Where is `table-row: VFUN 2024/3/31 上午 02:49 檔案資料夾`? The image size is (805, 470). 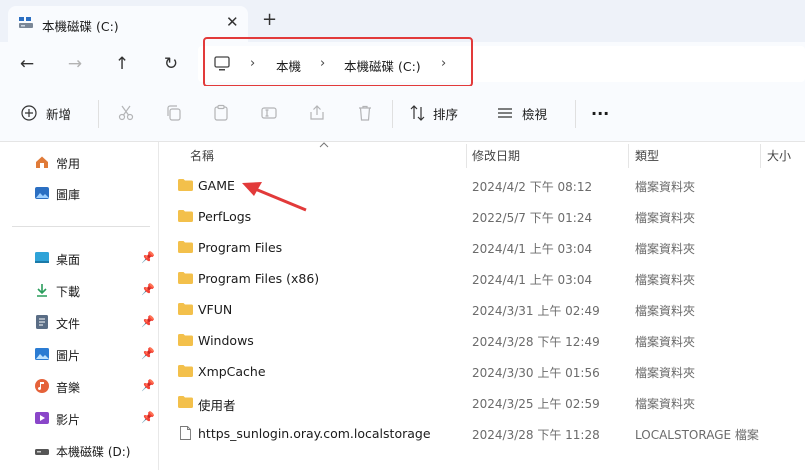 table-row: VFUN 2024/3/31 上午 02:49 檔案資料夾 is located at coordinates (482, 309).